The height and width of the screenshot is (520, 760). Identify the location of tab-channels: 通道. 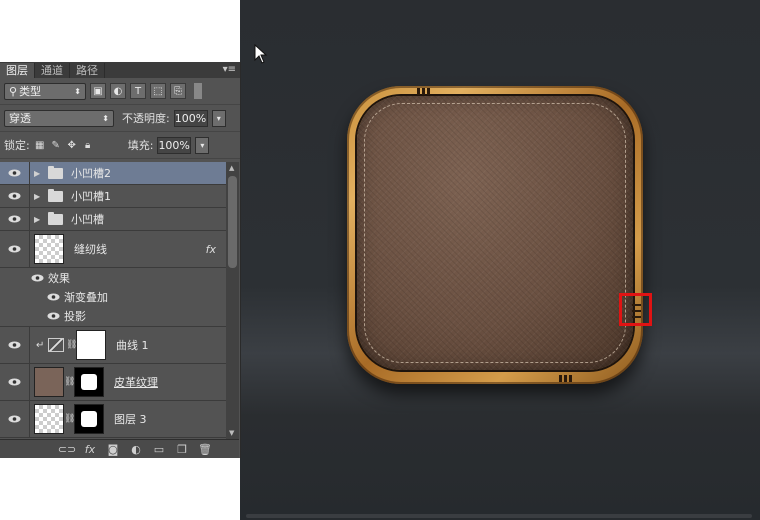
(52, 70).